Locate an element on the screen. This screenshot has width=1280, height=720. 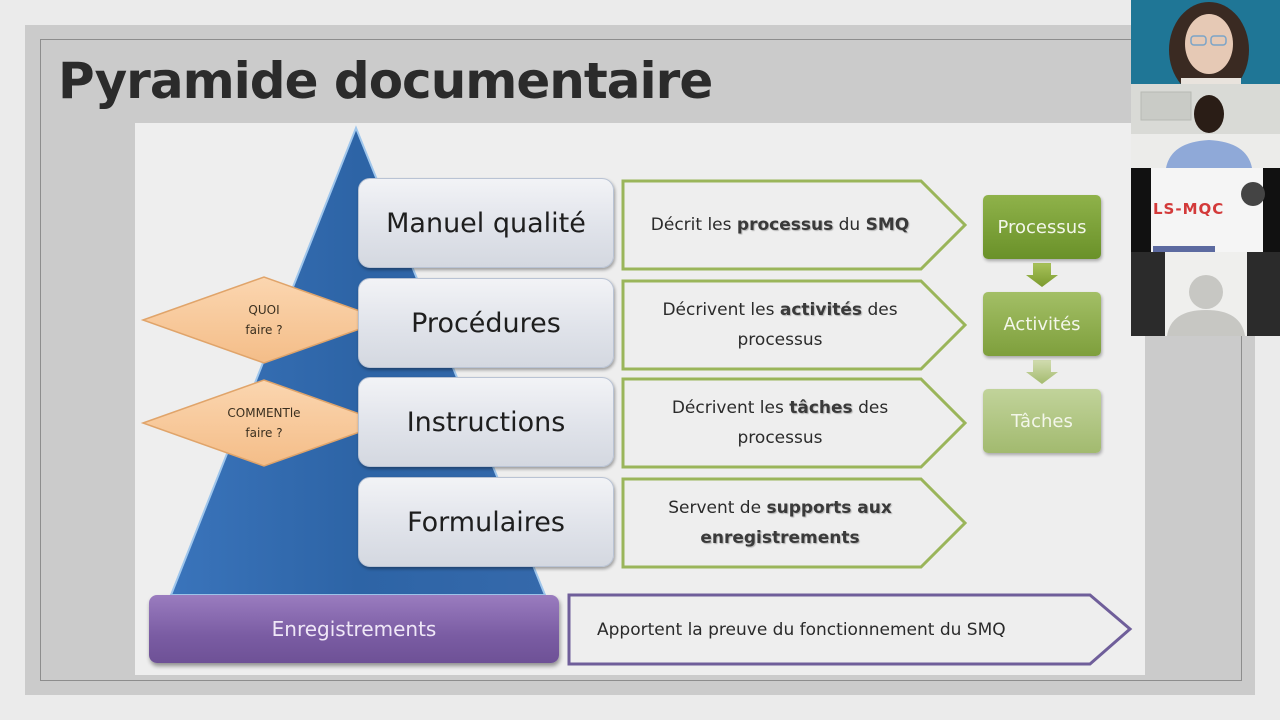
flow-label: Tâches is located at coordinates (1042, 421).